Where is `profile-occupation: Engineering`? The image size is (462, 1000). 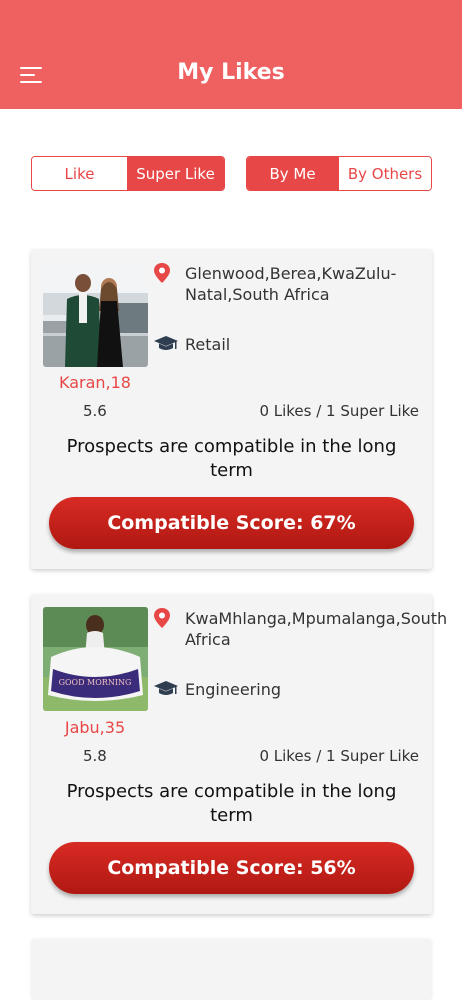 profile-occupation: Engineering is located at coordinates (233, 689).